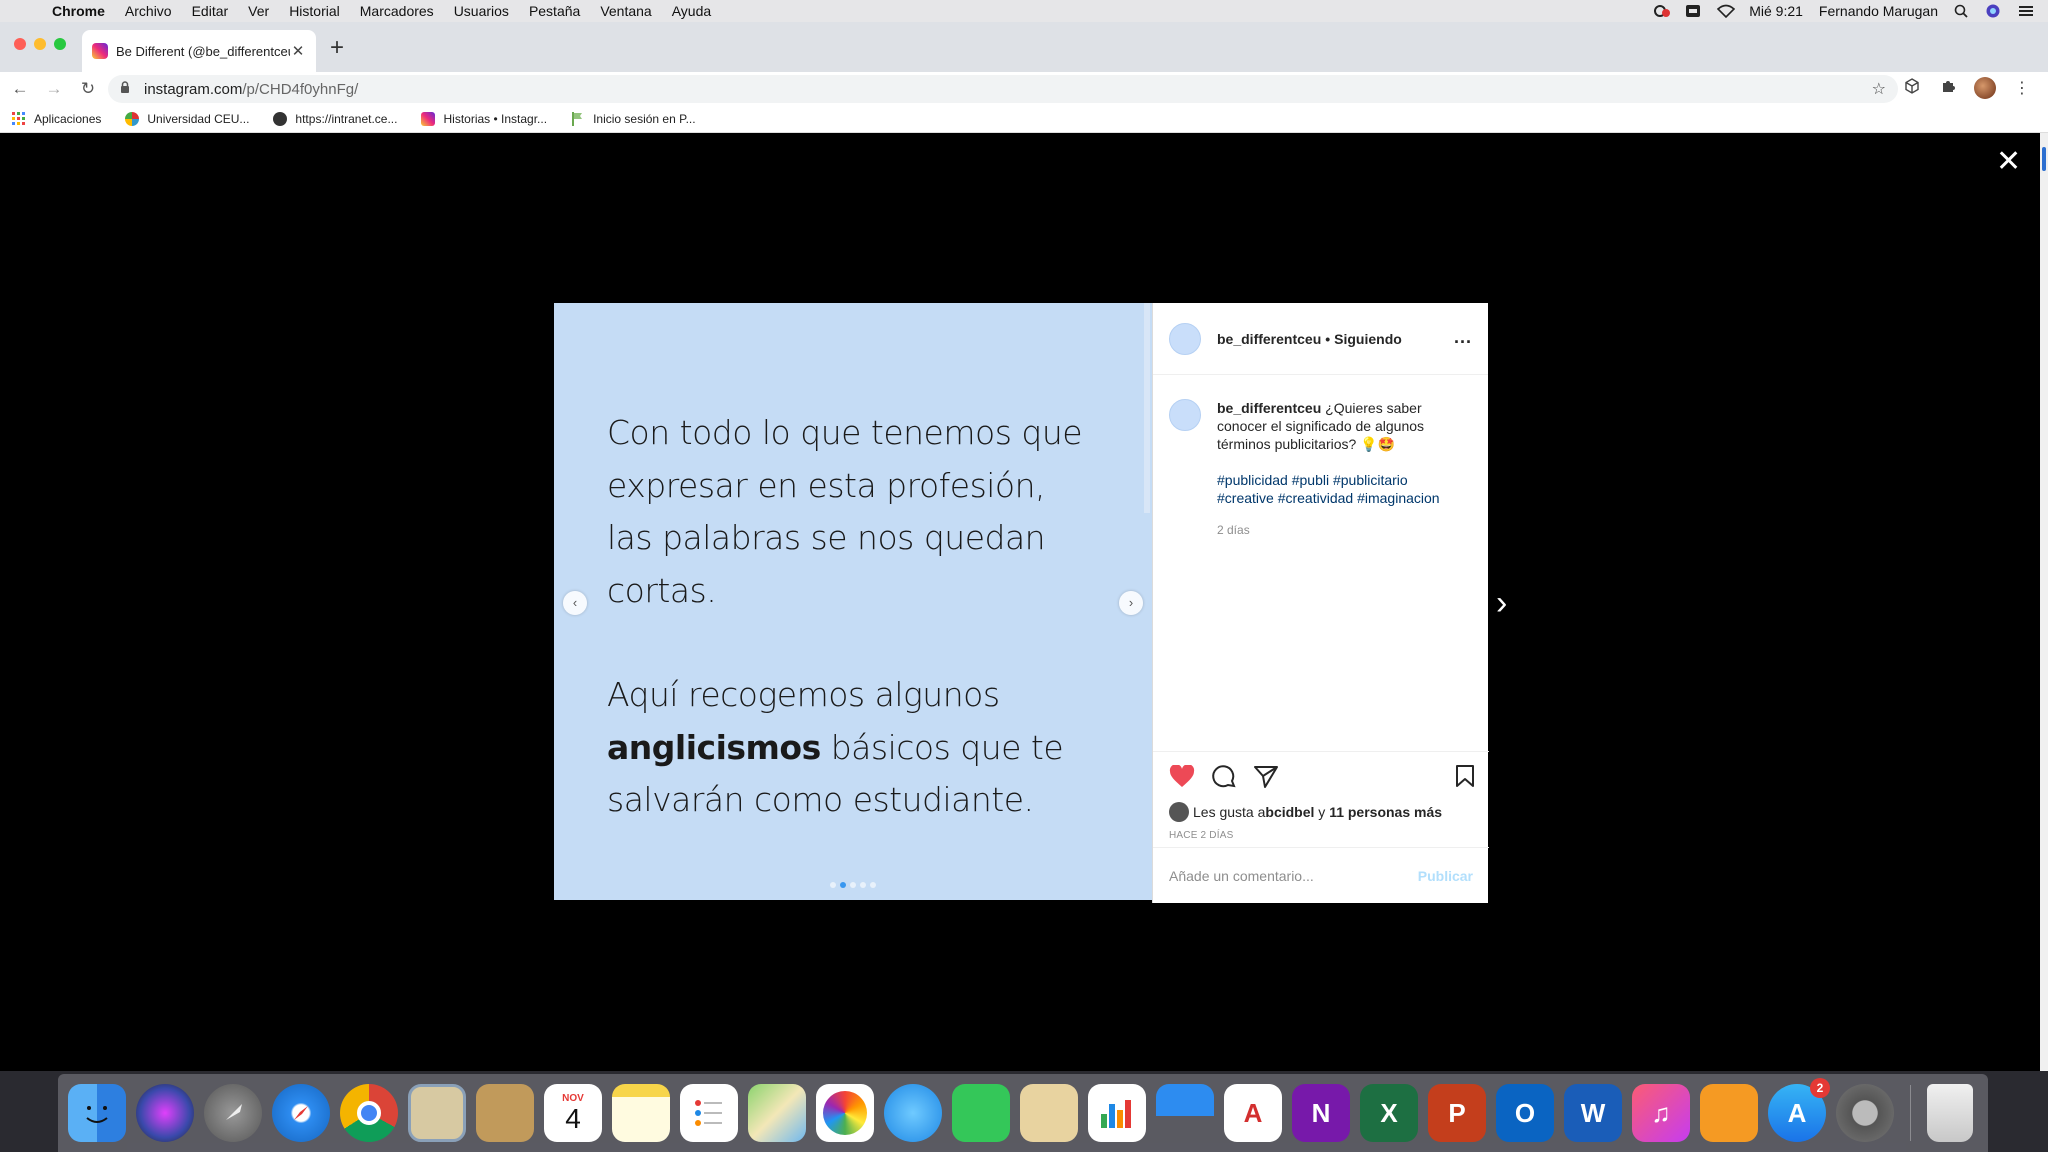  Describe the element at coordinates (1776, 11) in the screenshot. I see `clock: Mié 9:21` at that location.